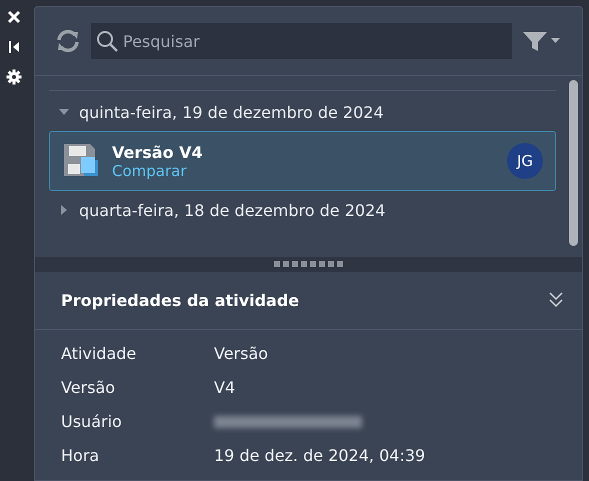 The height and width of the screenshot is (481, 589). I want to click on filter-button, so click(542, 41).